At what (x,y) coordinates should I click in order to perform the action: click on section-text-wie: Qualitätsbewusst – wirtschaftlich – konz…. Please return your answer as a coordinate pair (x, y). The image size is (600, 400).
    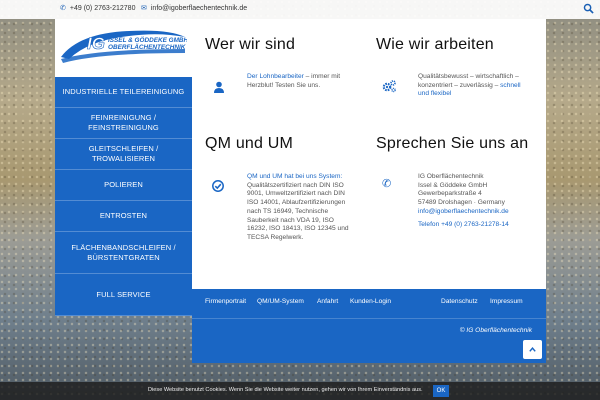
    Looking at the image, I should click on (469, 85).